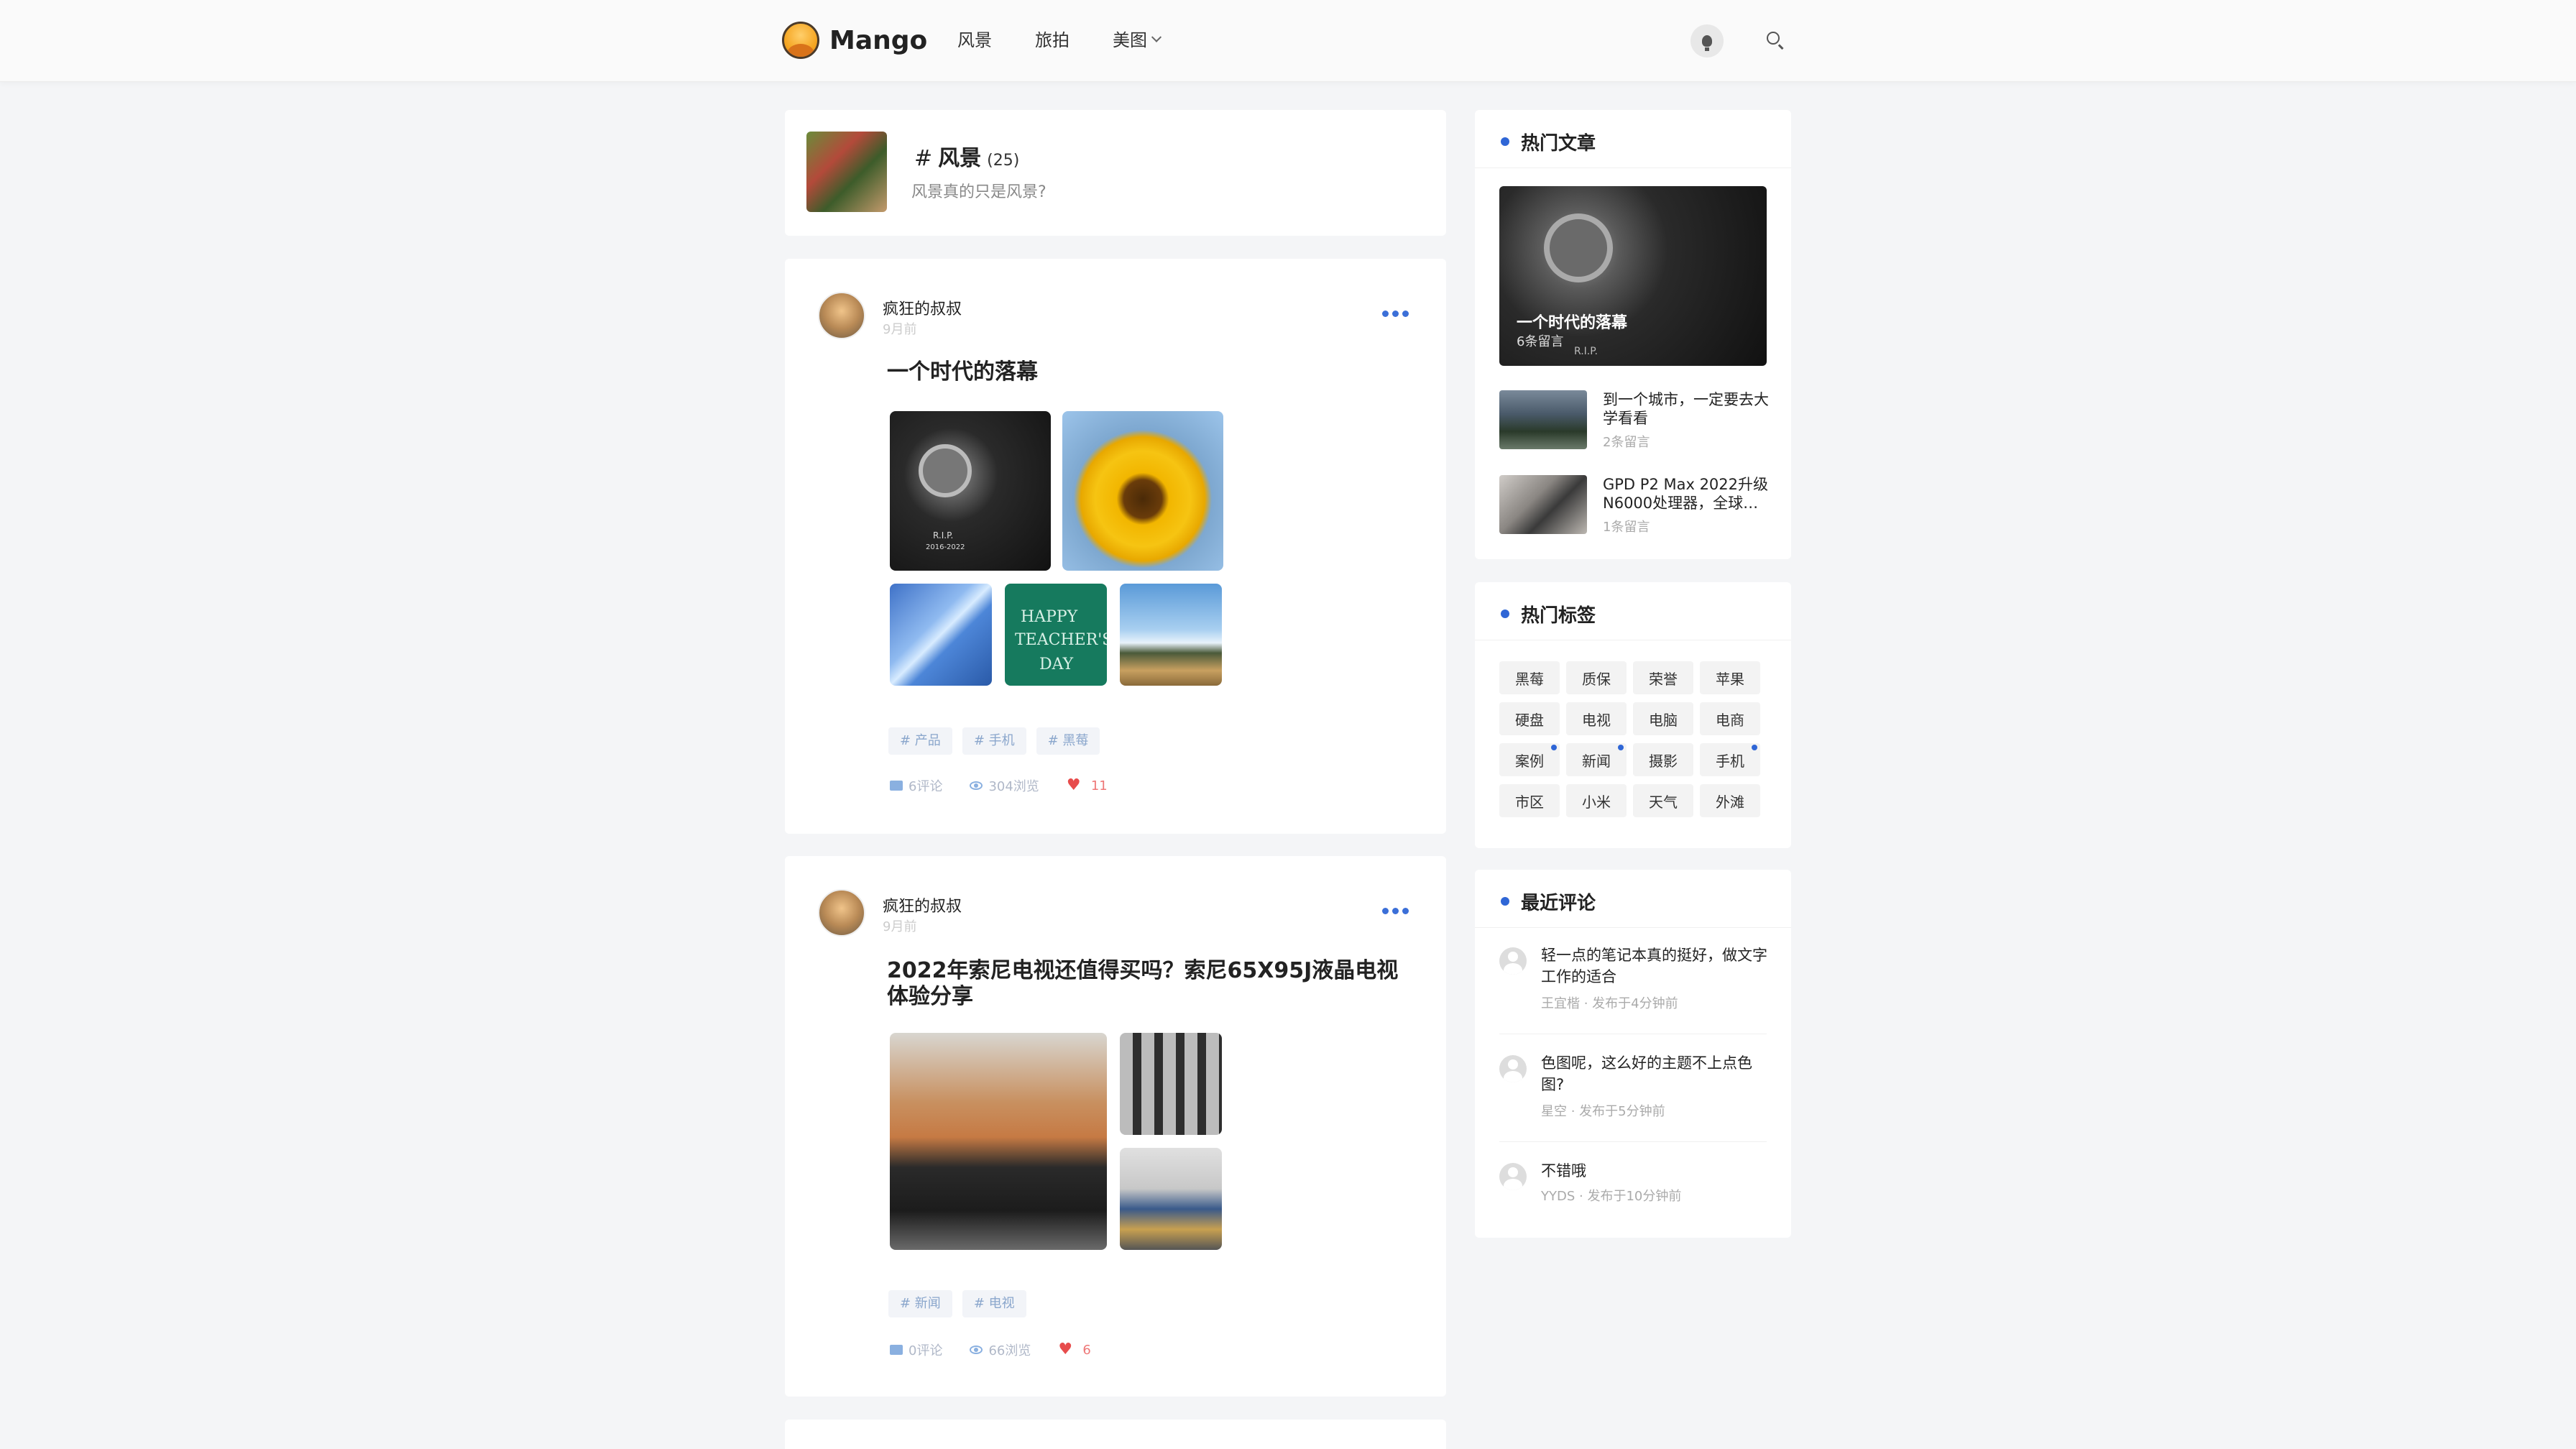  Describe the element at coordinates (1548, 141) in the screenshot. I see `widget-heading: 热门文章` at that location.